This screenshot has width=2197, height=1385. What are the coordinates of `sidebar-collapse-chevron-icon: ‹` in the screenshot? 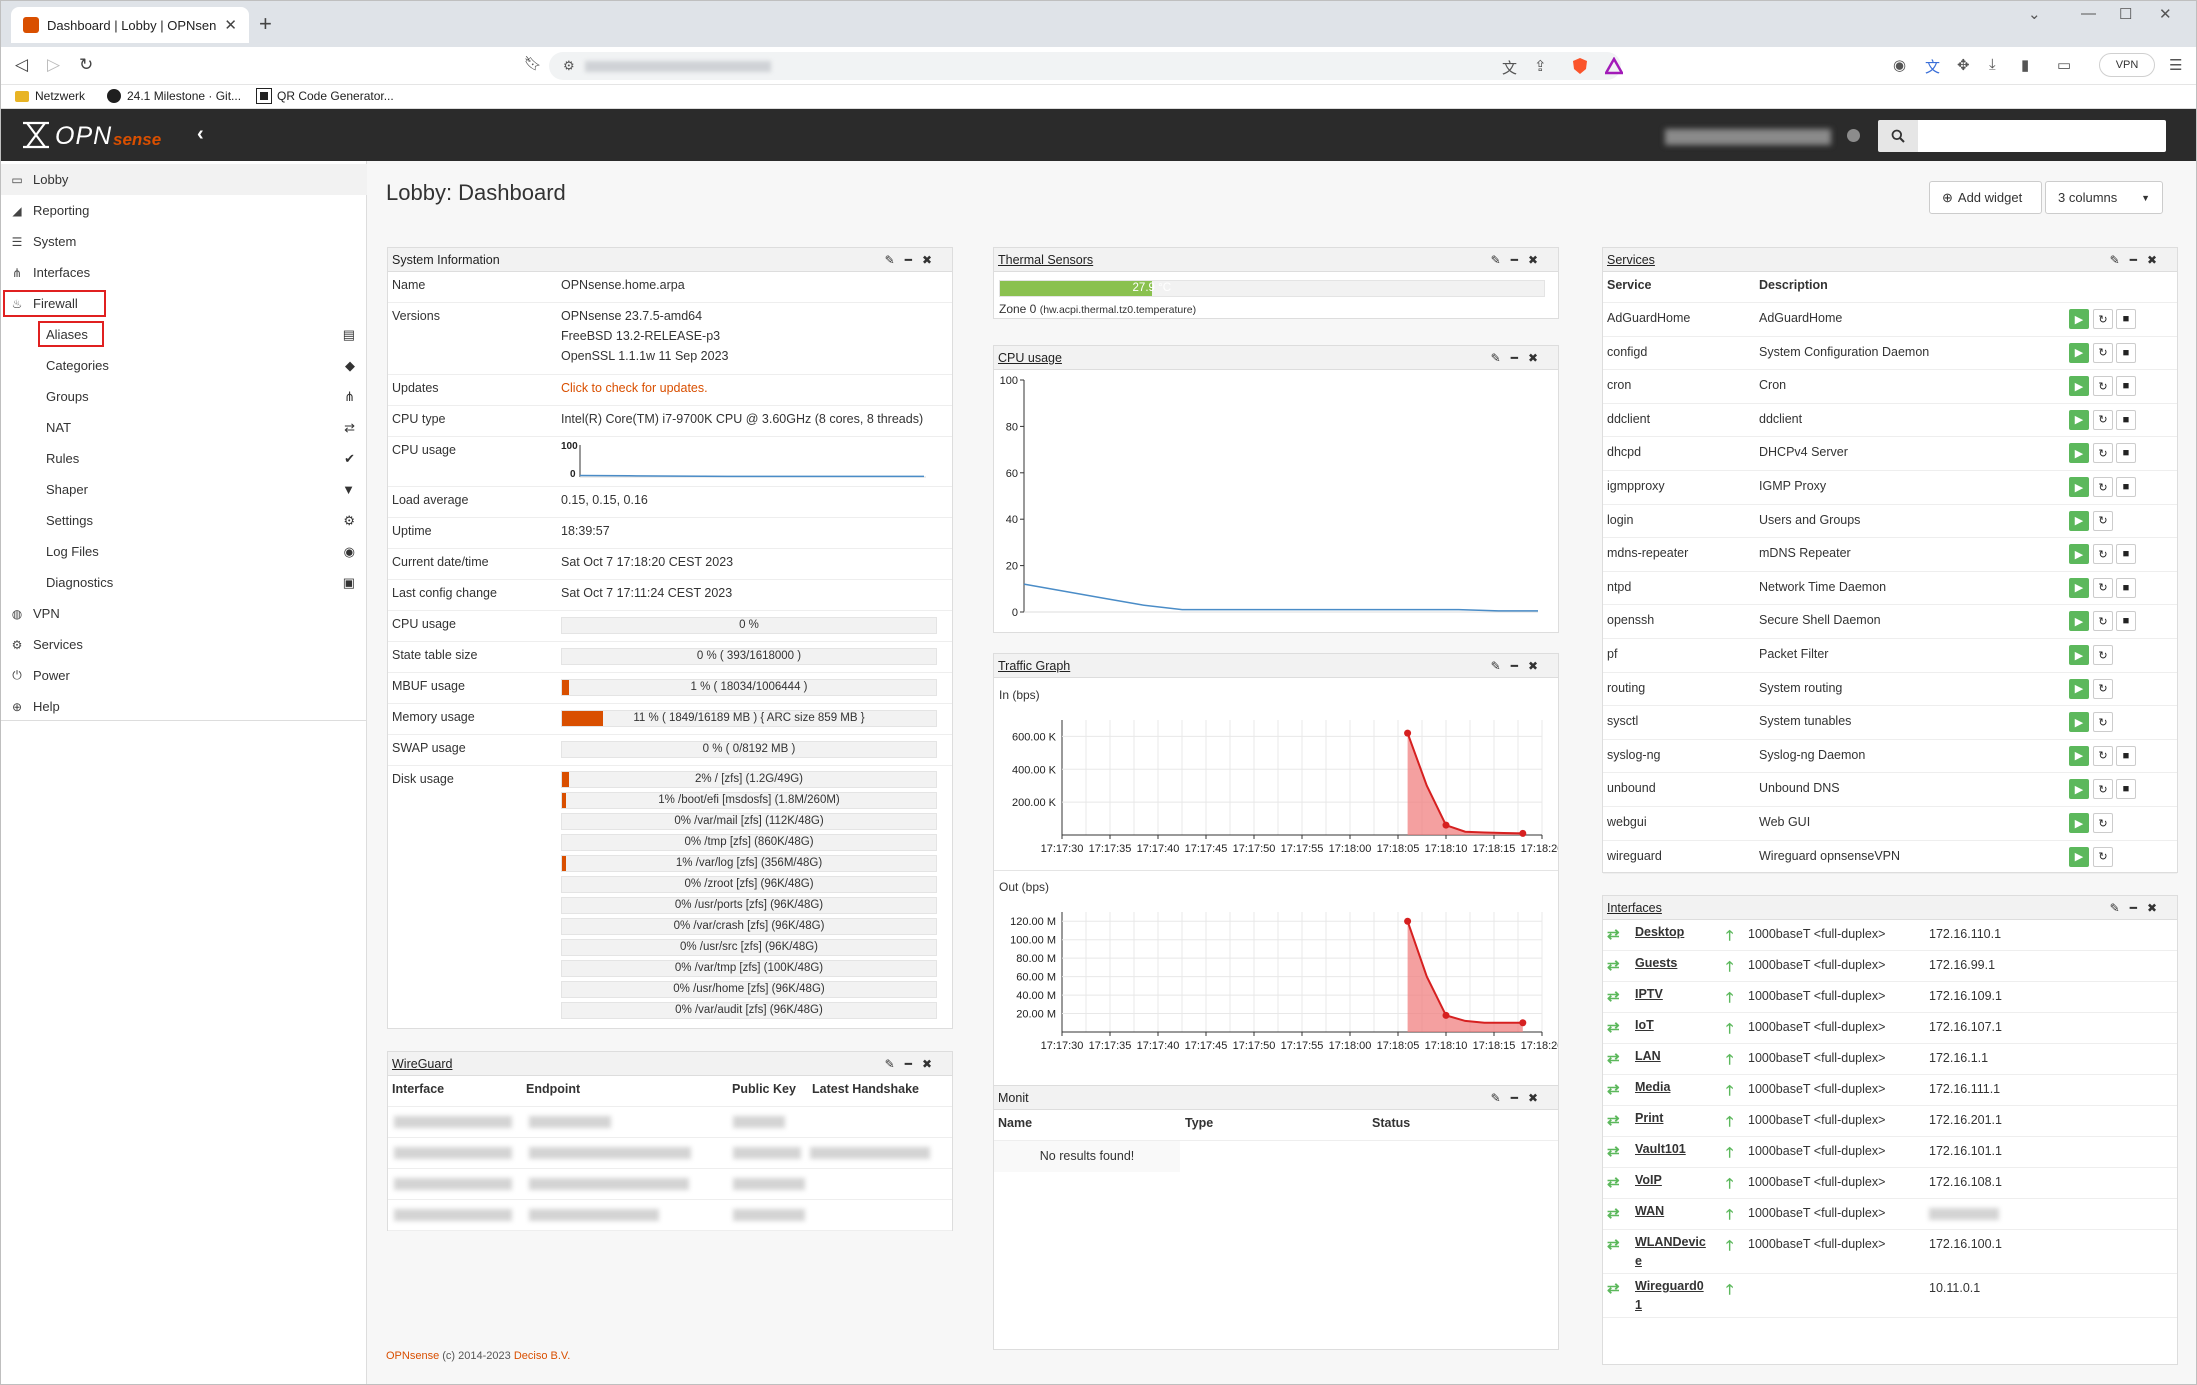 It's located at (200, 134).